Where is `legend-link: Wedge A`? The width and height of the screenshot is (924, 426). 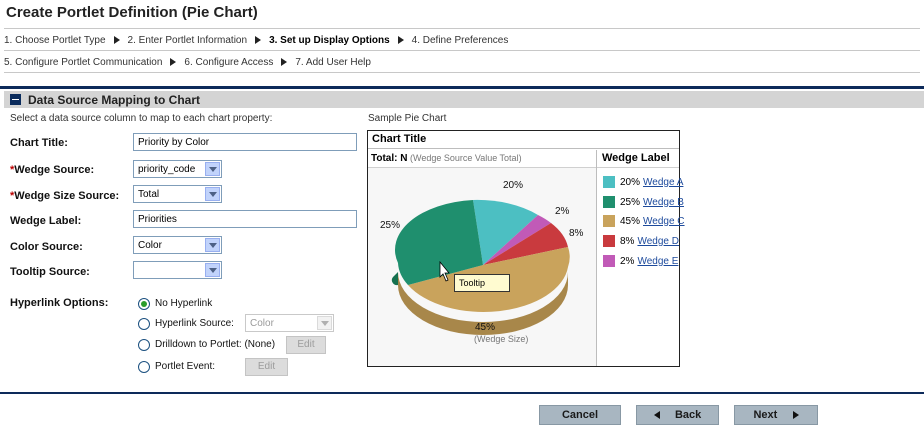
legend-link: Wedge A is located at coordinates (663, 182).